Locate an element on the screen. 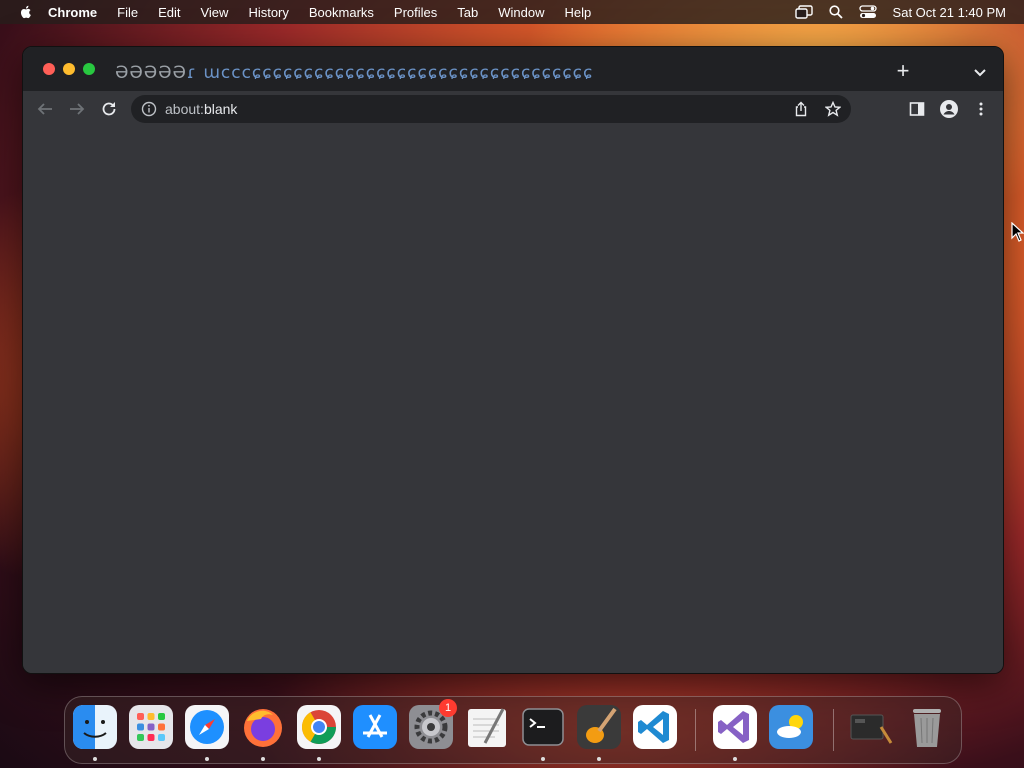 The width and height of the screenshot is (1024, 768). new-tab-button: + is located at coordinates (903, 71).